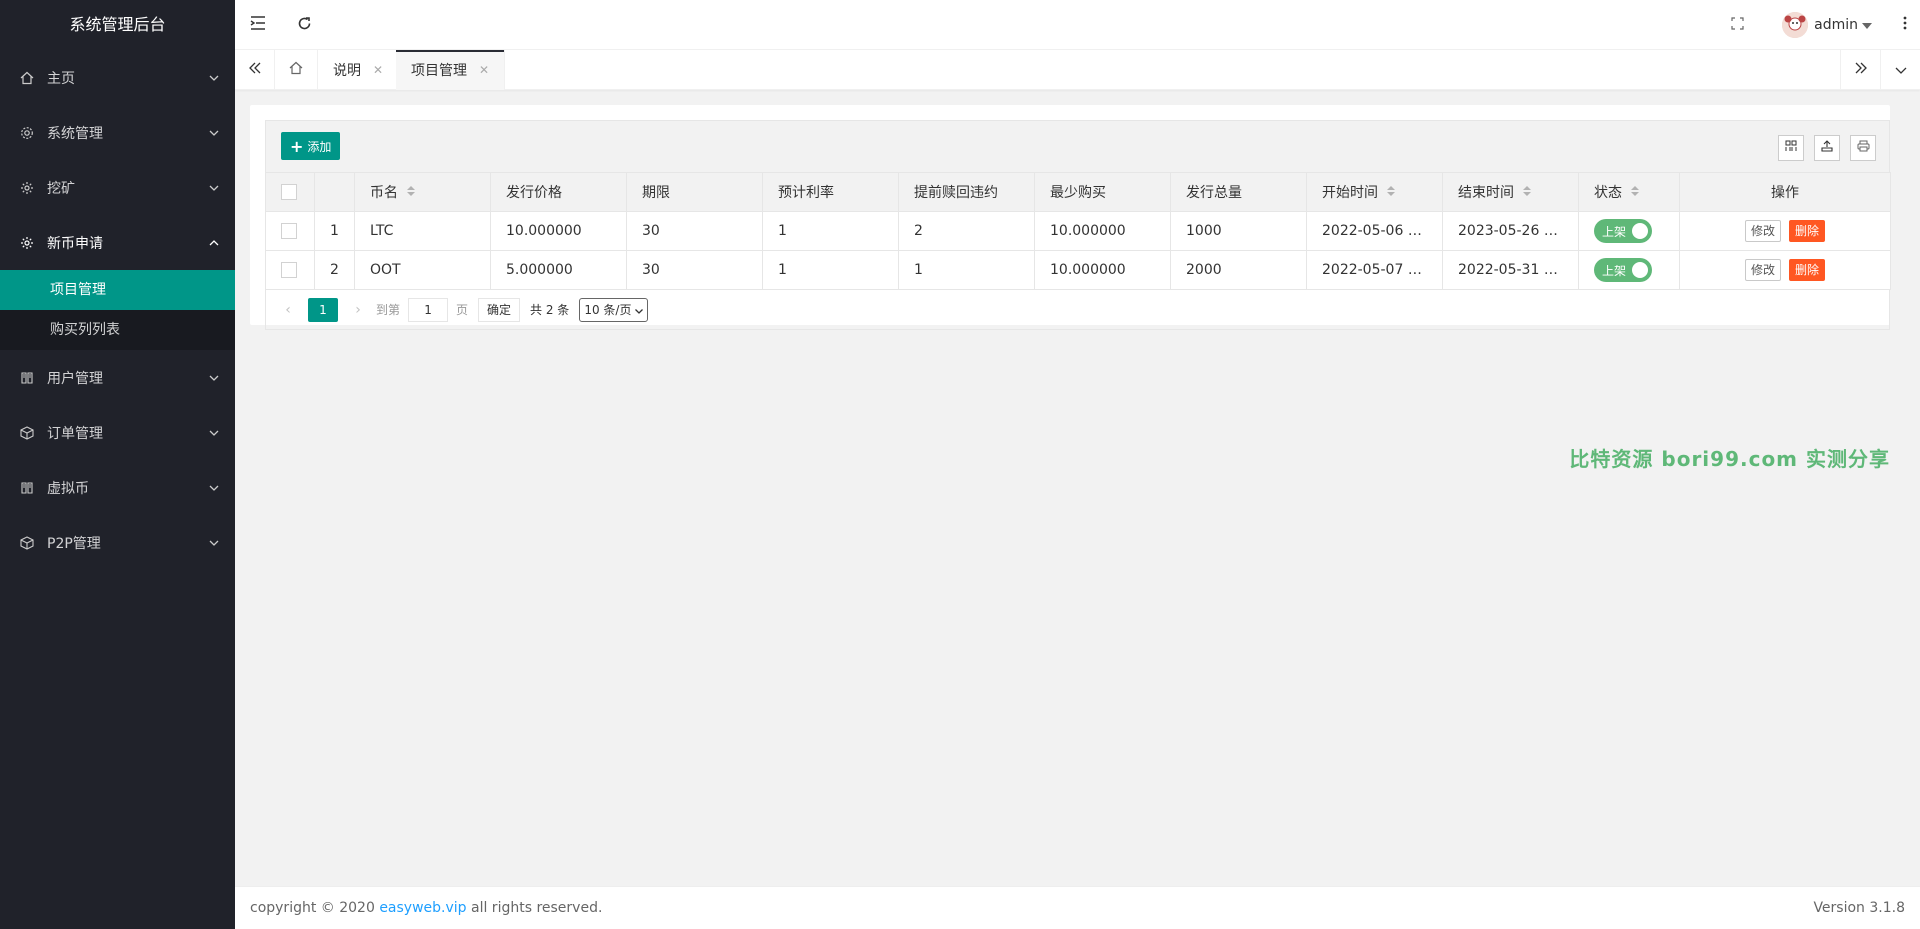  What do you see at coordinates (347, 71) in the screenshot?
I see `tab-label: 说明` at bounding box center [347, 71].